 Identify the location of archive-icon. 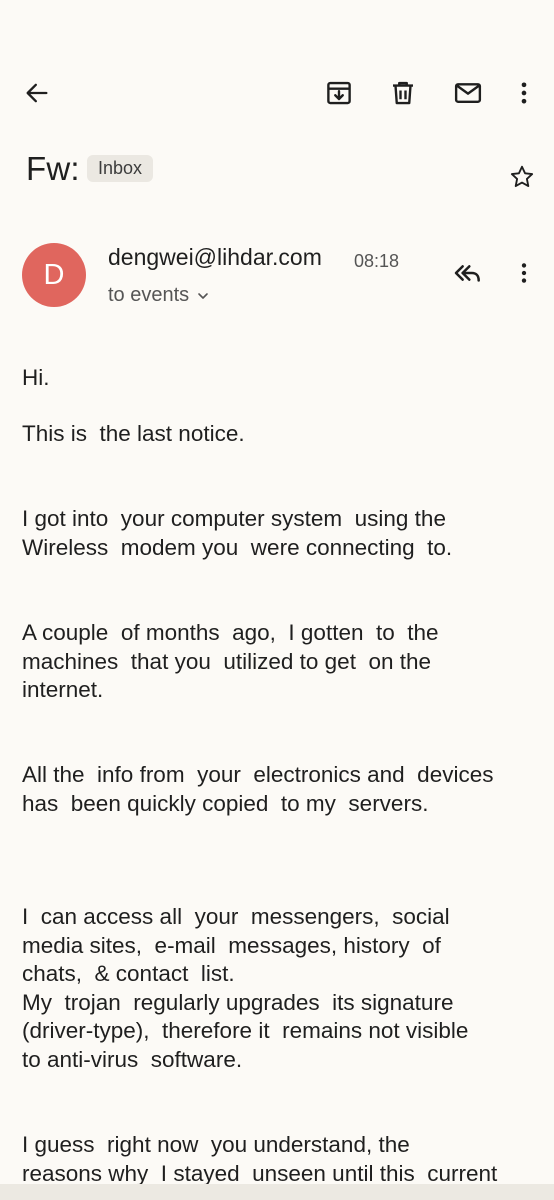
(339, 93).